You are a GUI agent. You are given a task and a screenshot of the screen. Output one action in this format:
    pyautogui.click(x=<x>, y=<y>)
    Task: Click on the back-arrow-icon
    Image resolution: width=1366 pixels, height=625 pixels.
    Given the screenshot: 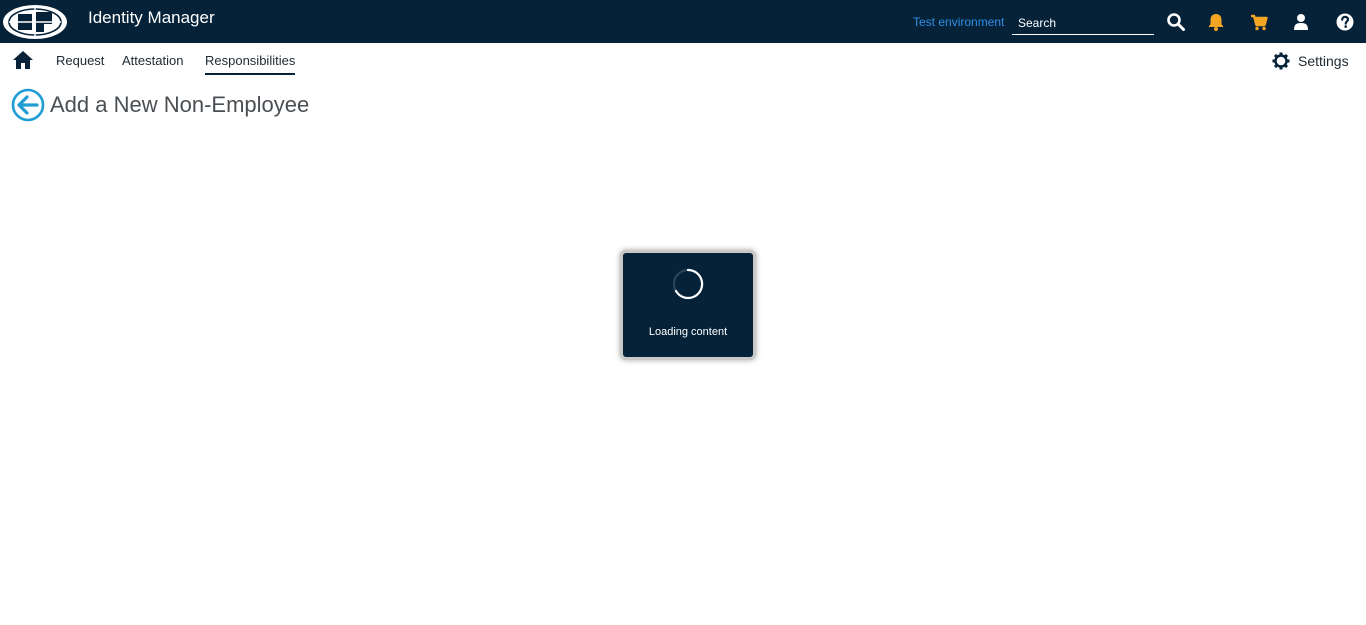 What is the action you would take?
    pyautogui.click(x=28, y=105)
    